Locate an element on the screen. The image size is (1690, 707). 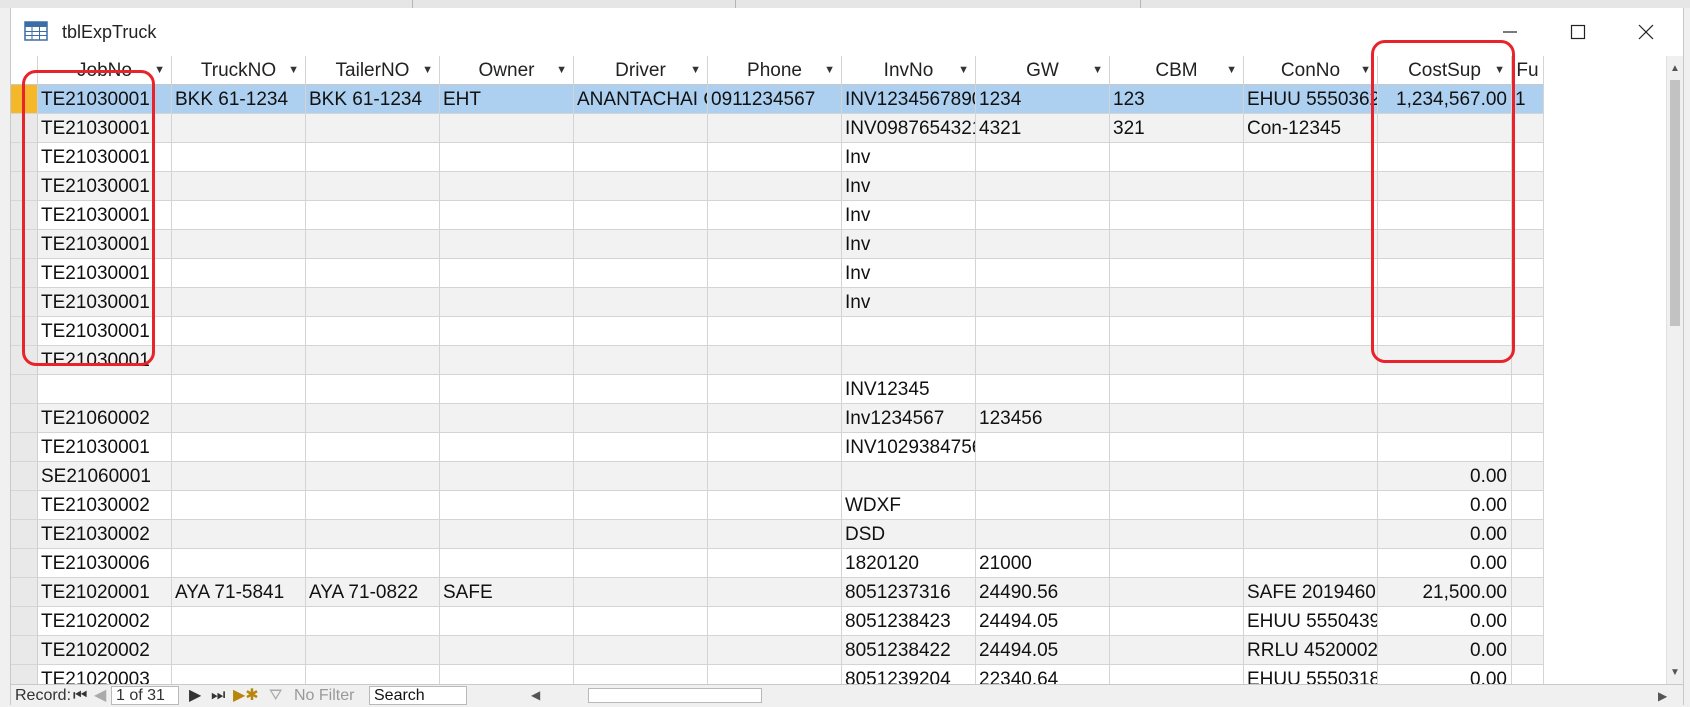
cell-conno: SAFE 2019460 is located at coordinates (1311, 592).